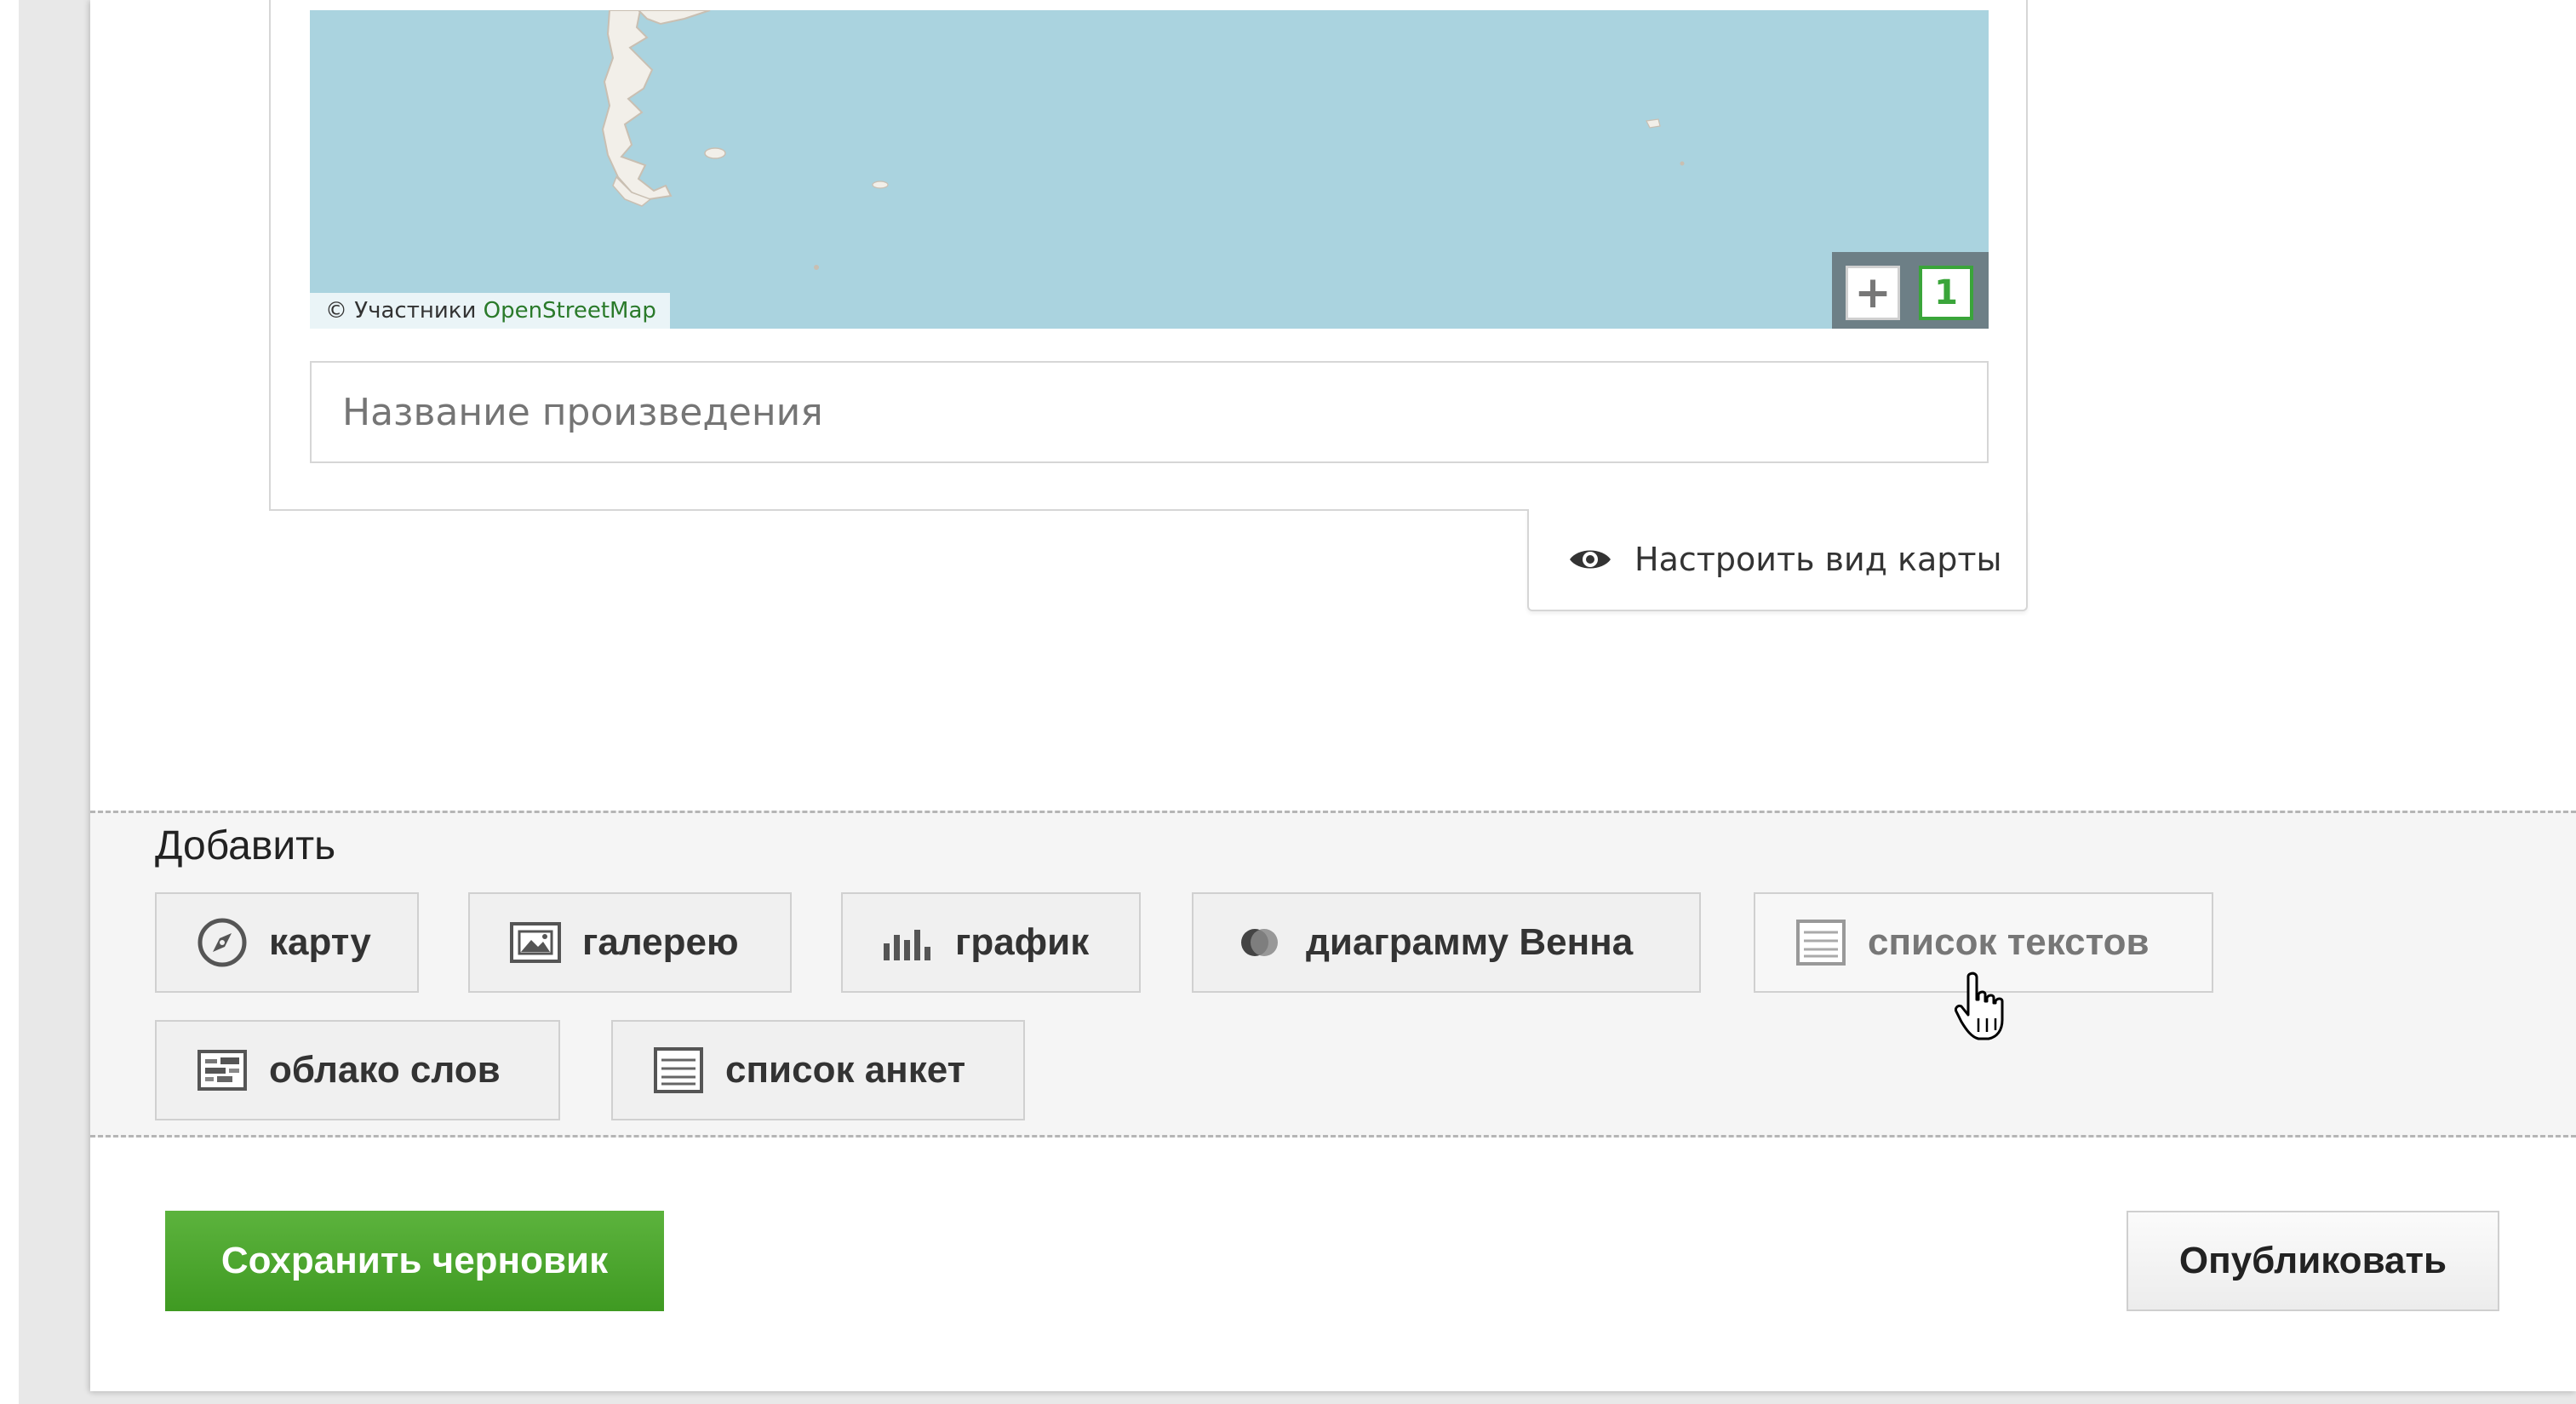 This screenshot has width=2576, height=1404. What do you see at coordinates (536, 942) in the screenshot?
I see `gallery-icon` at bounding box center [536, 942].